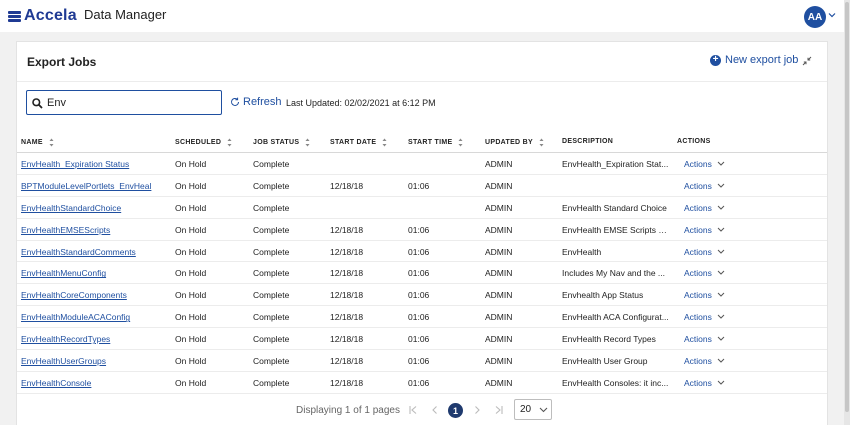 This screenshot has width=850, height=425. What do you see at coordinates (353, 142) in the screenshot?
I see `header-label: START DATE` at bounding box center [353, 142].